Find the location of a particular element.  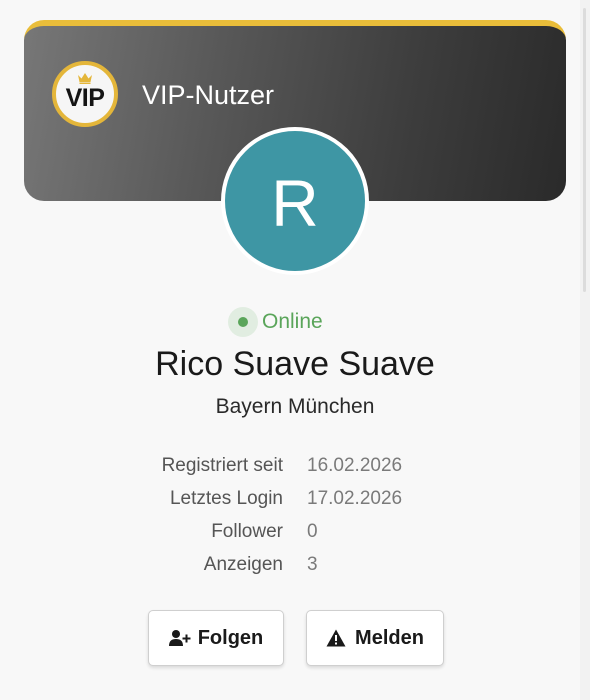

info-row-registered: Registriert seit 16.02.2026 is located at coordinates (295, 466).